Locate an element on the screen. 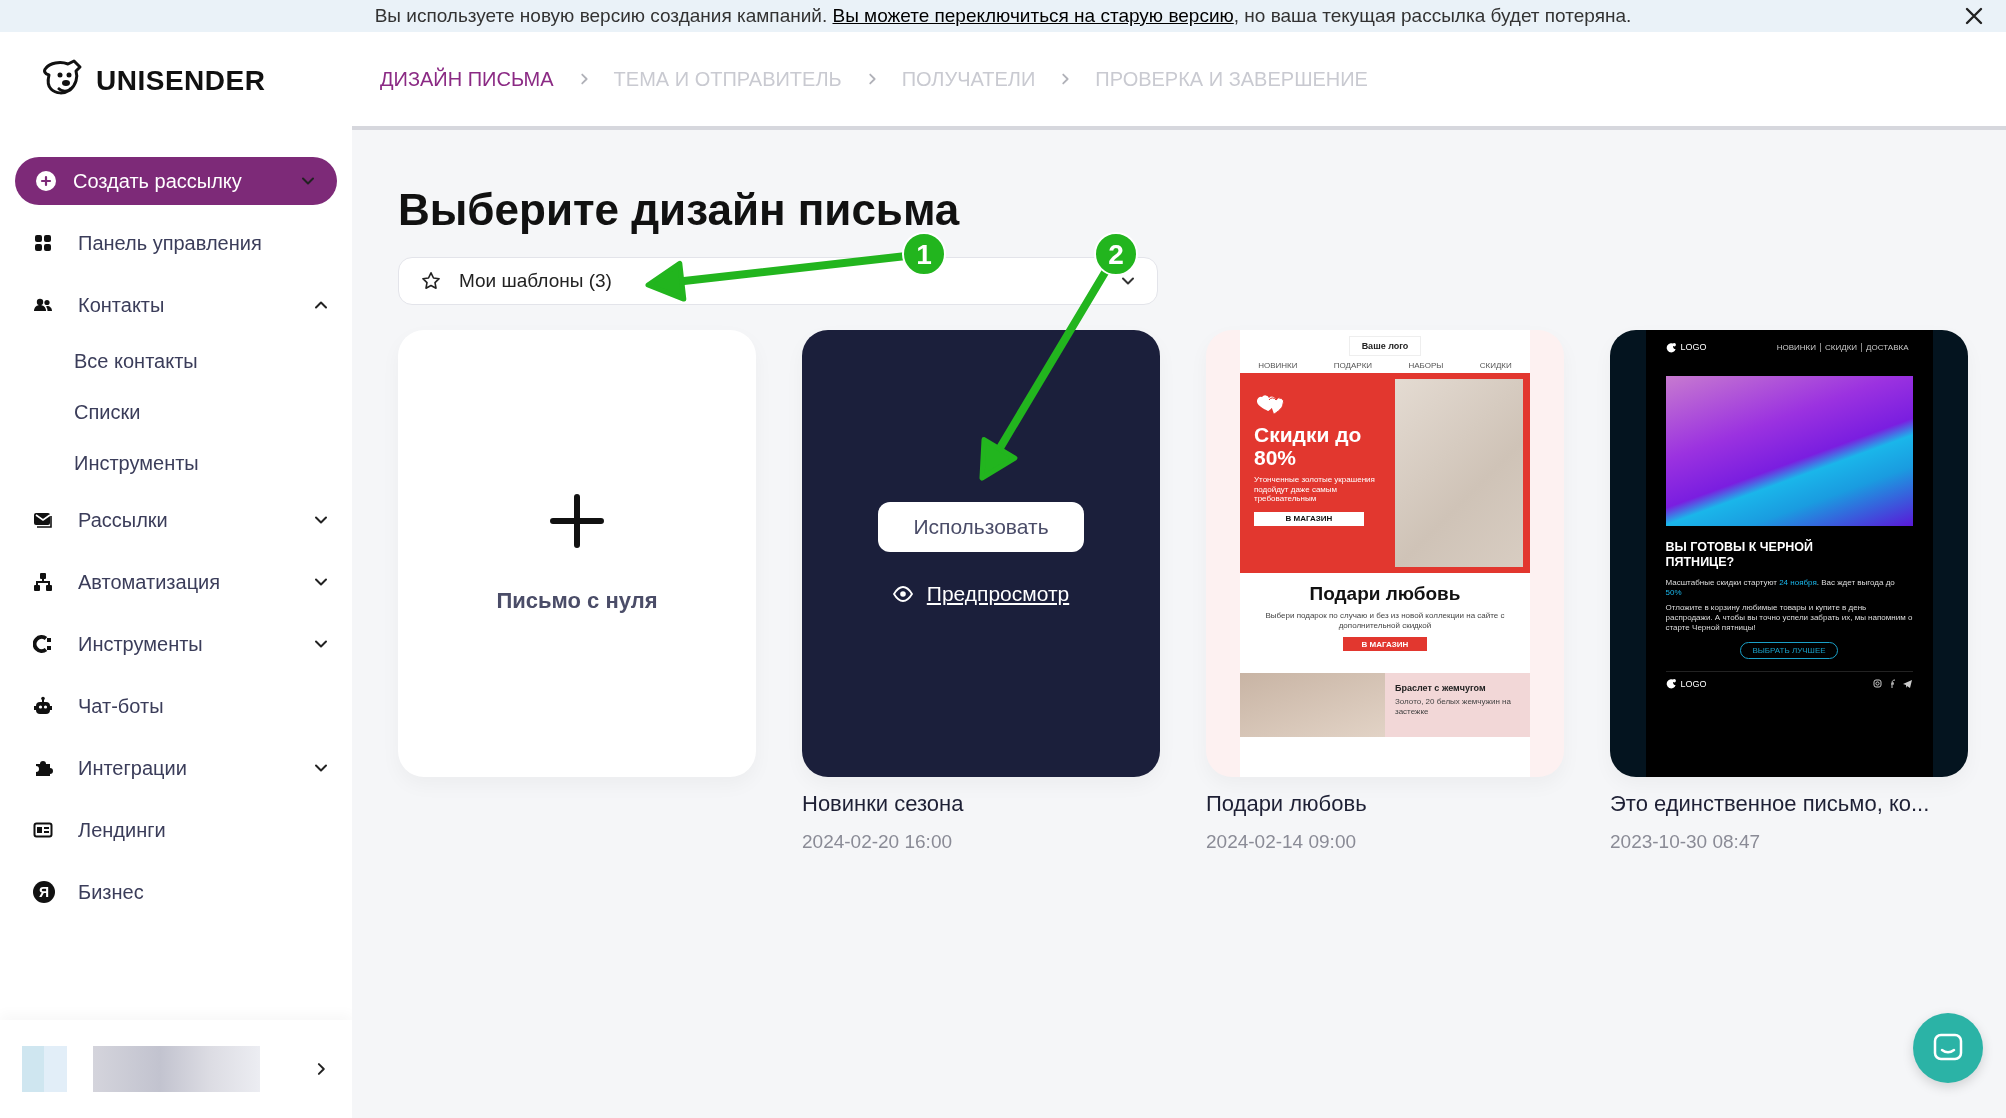  magnet-icon is located at coordinates (43, 644).